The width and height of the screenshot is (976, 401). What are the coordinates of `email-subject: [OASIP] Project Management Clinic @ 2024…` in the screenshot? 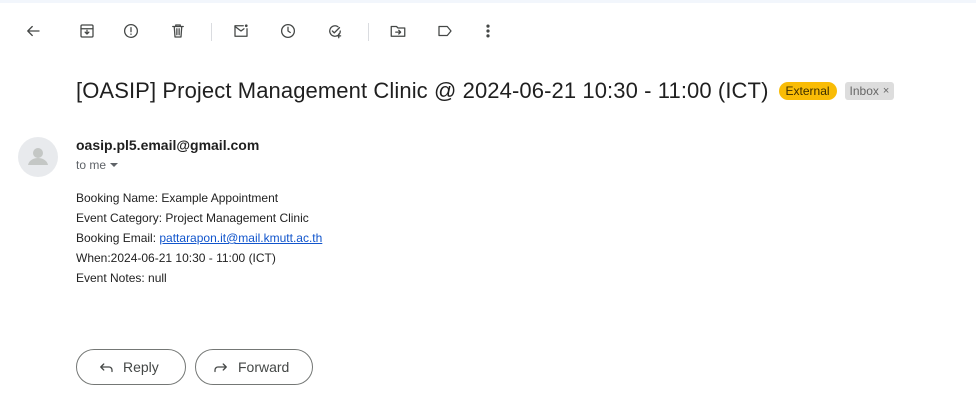 It's located at (422, 90).